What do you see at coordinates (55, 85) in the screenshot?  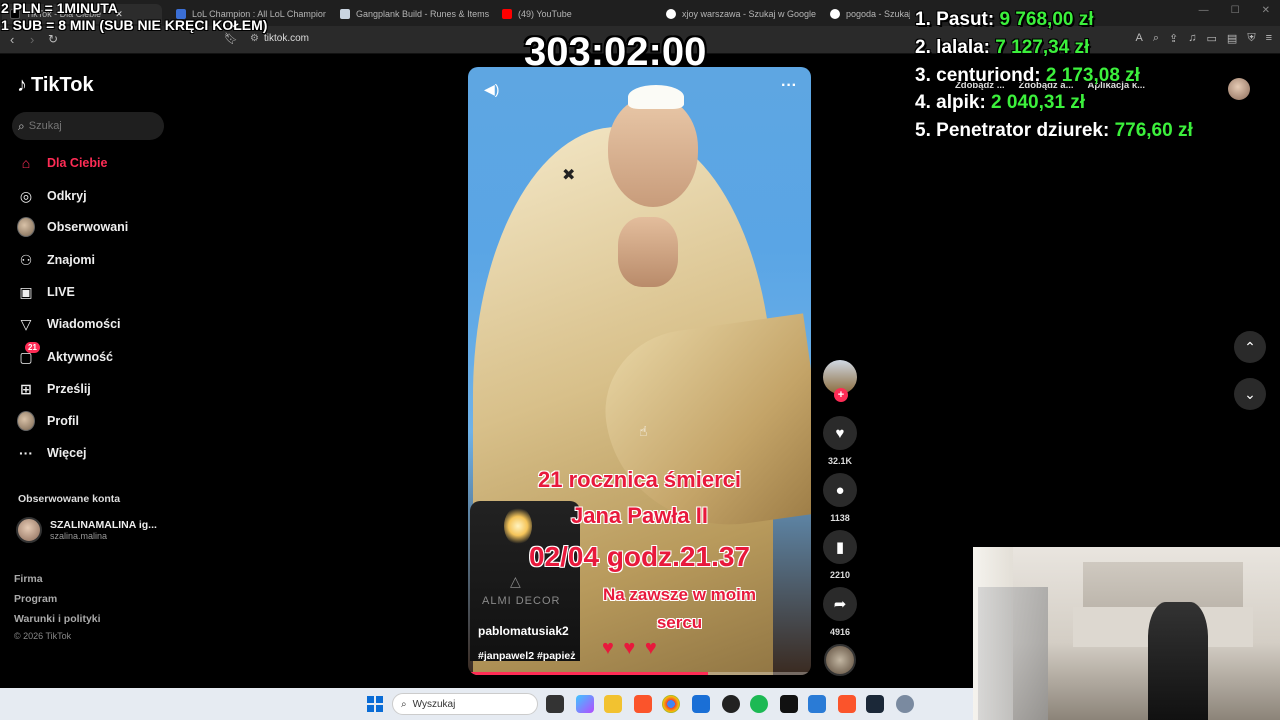 I see `tiktok-logo: ♪ TikTok` at bounding box center [55, 85].